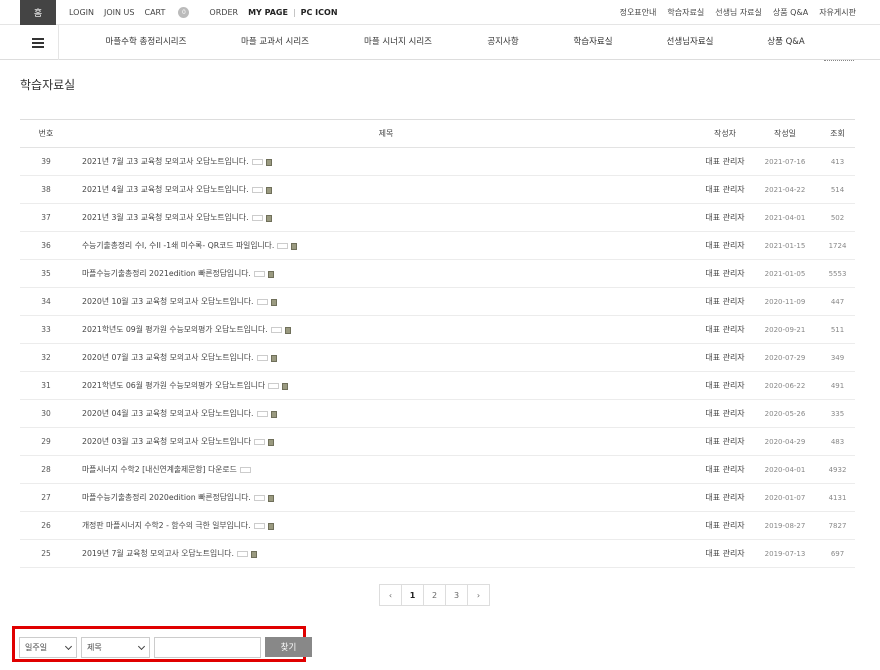 This screenshot has width=880, height=670. I want to click on row-subject-link: 2019년 7월 교육청 모의고사 오답노트입니다., so click(158, 553).